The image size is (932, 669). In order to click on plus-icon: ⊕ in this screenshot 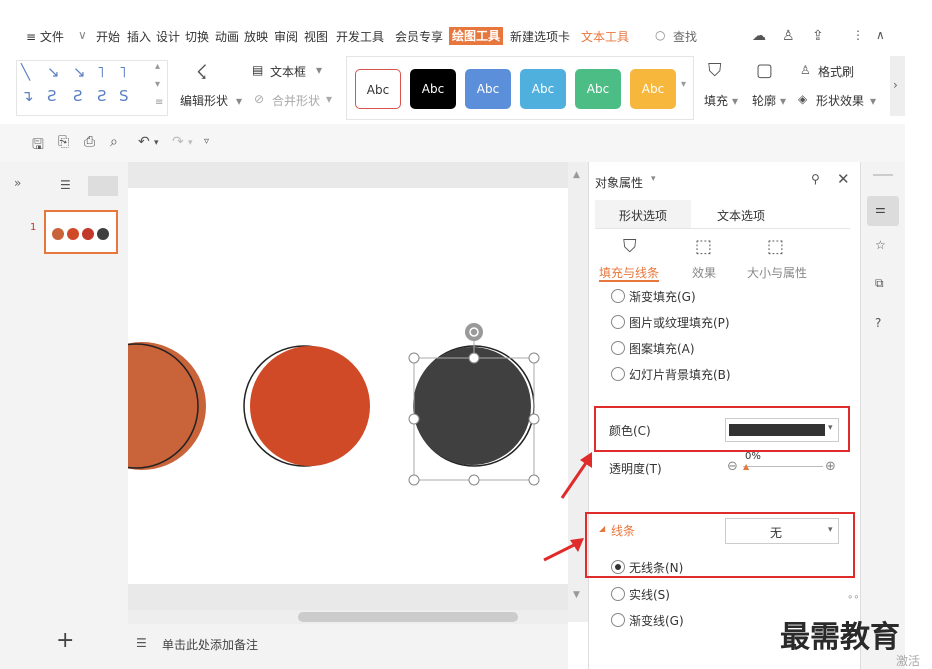, I will do `click(830, 466)`.